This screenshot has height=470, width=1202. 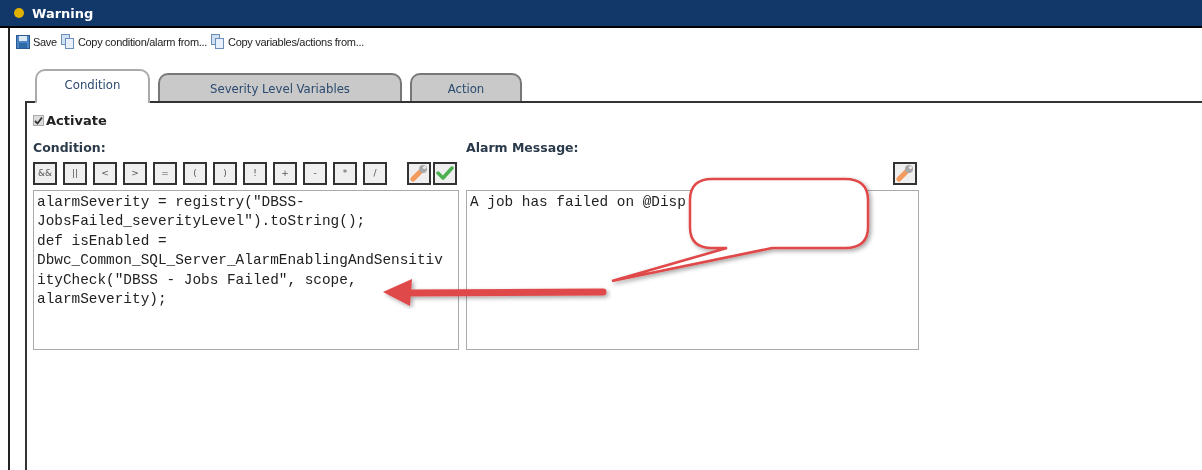 What do you see at coordinates (255, 173) in the screenshot?
I see `operator-button: !` at bounding box center [255, 173].